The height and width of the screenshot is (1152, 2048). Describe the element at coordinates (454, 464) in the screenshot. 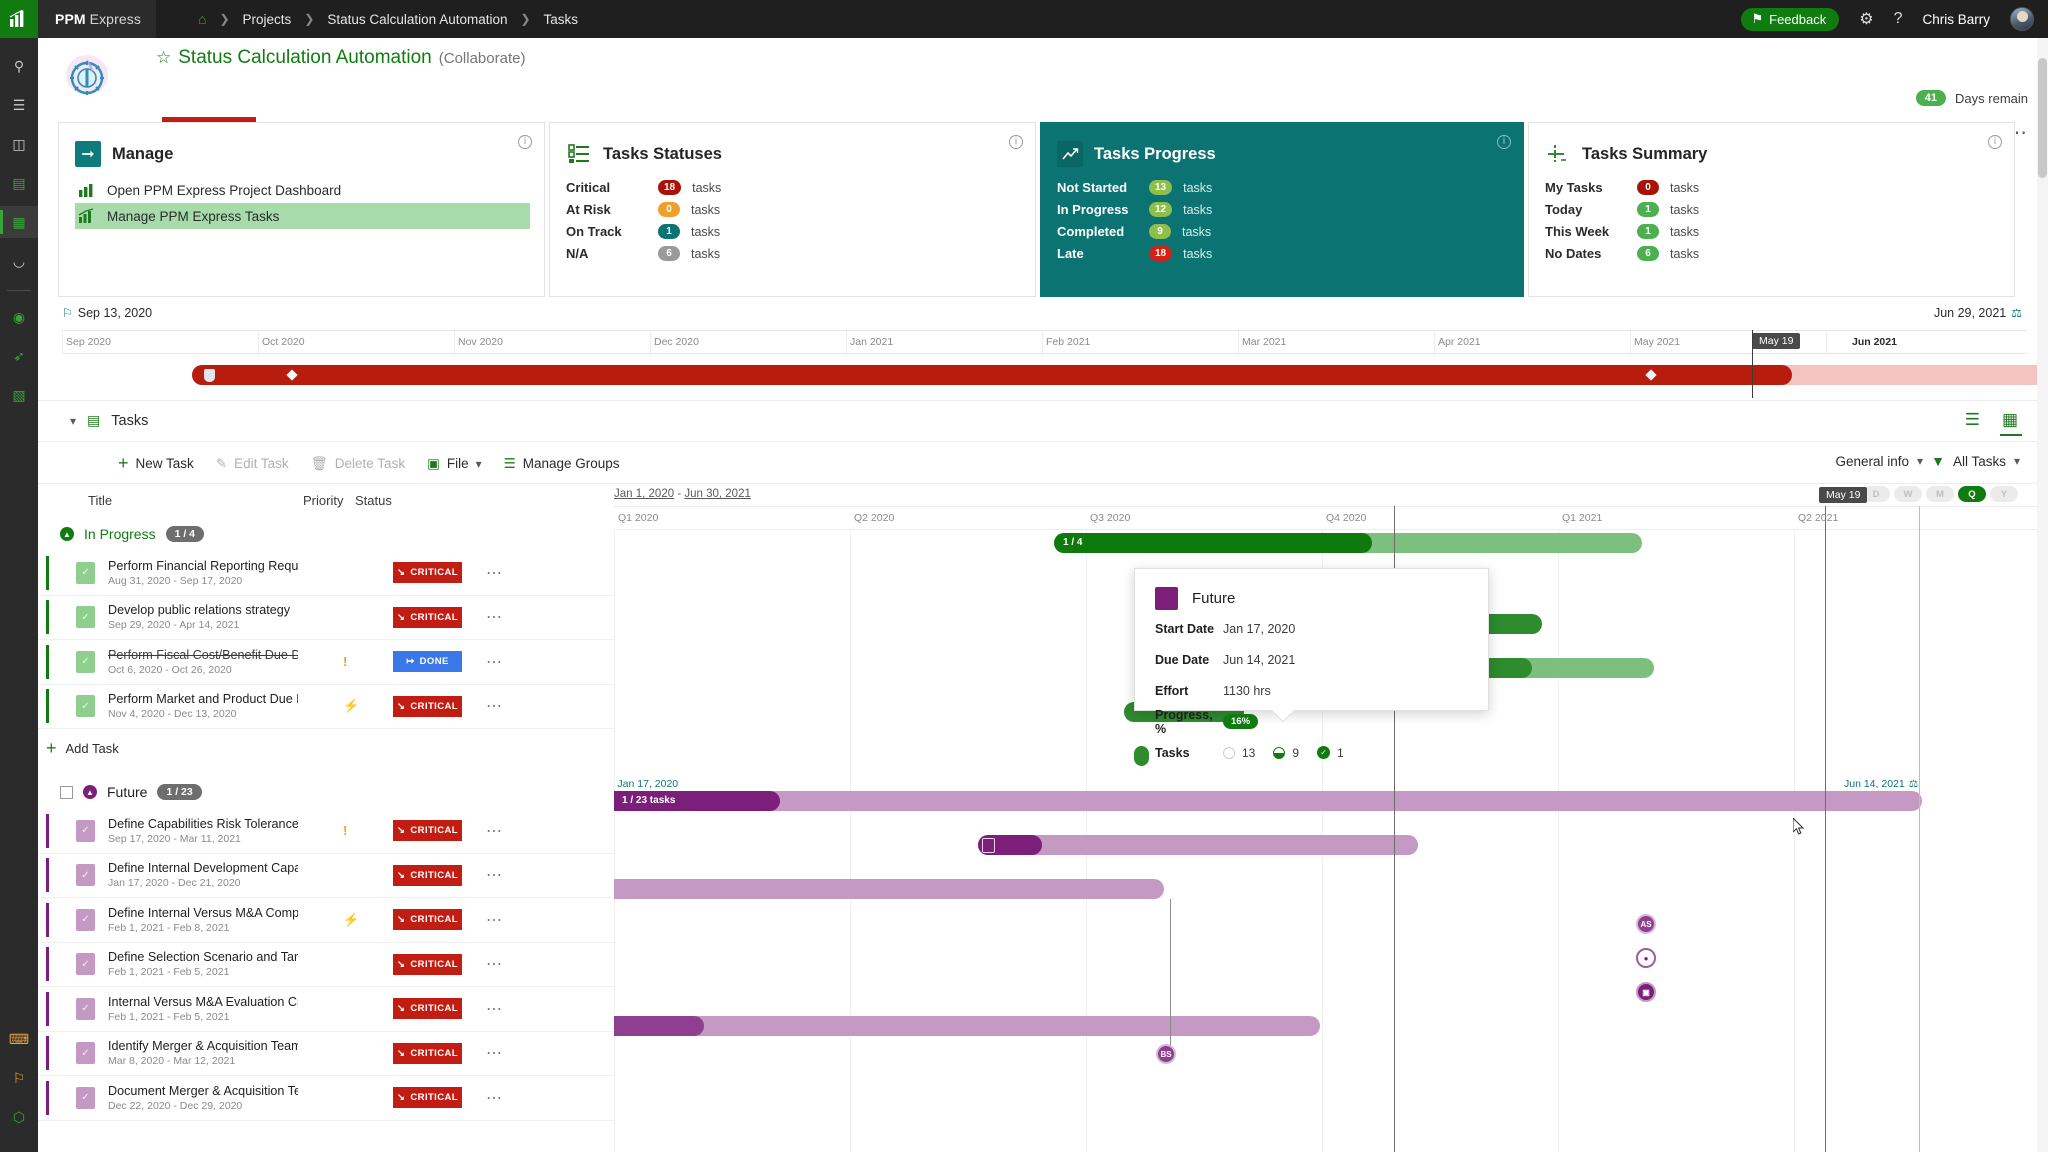

I see `file-menu-button: ▣ File ▾` at that location.